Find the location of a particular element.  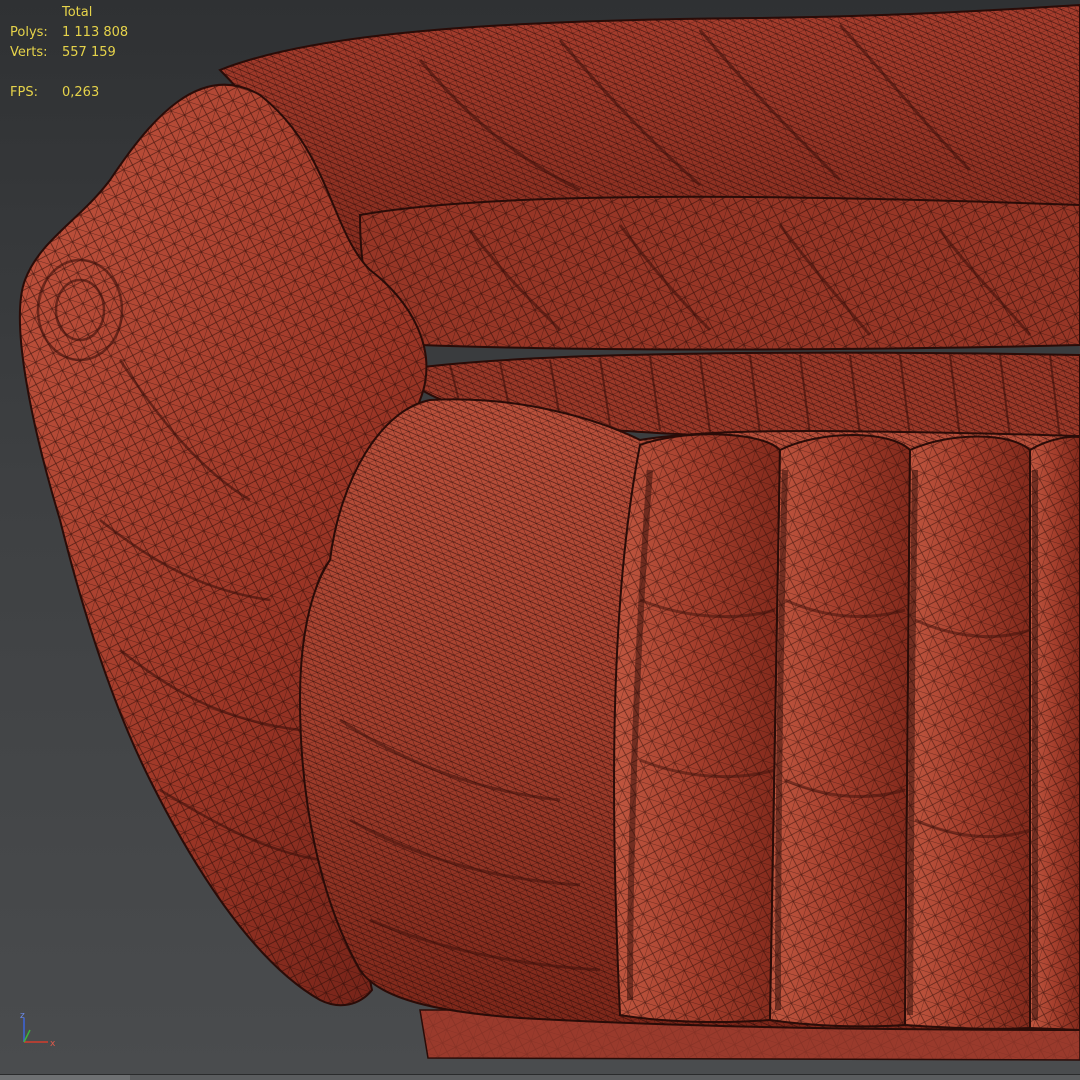

axis-x-label: x is located at coordinates (53, 1044).